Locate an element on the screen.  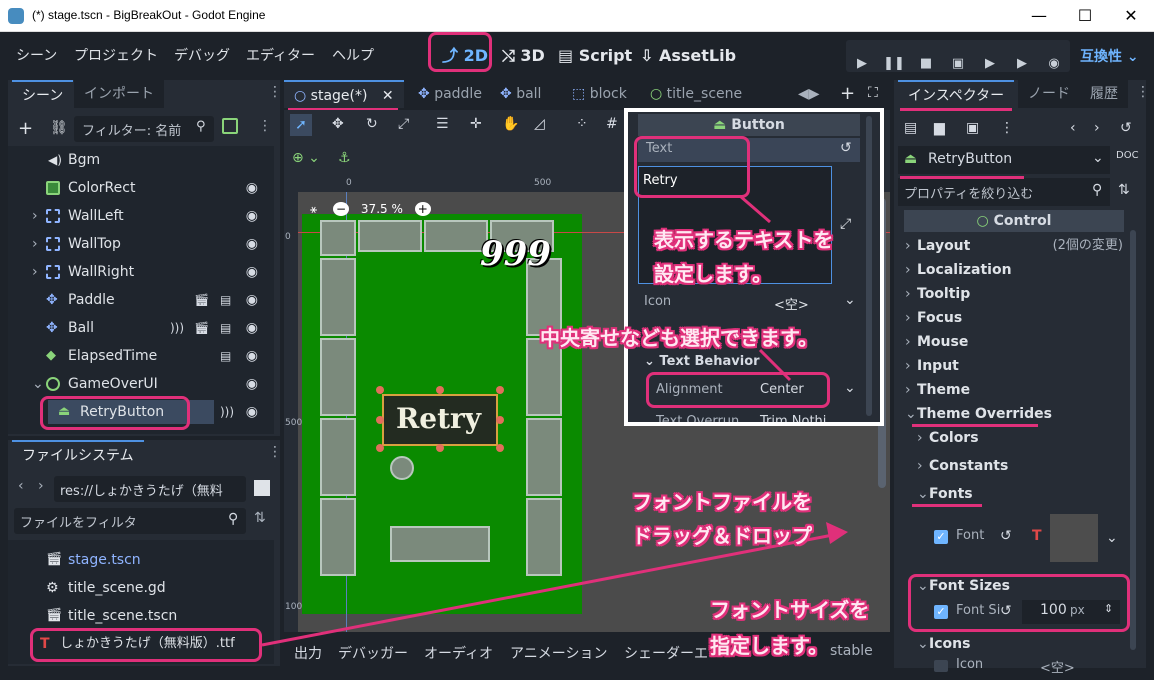
callout-size-note-1: フォントサイズを is located at coordinates (790, 610).